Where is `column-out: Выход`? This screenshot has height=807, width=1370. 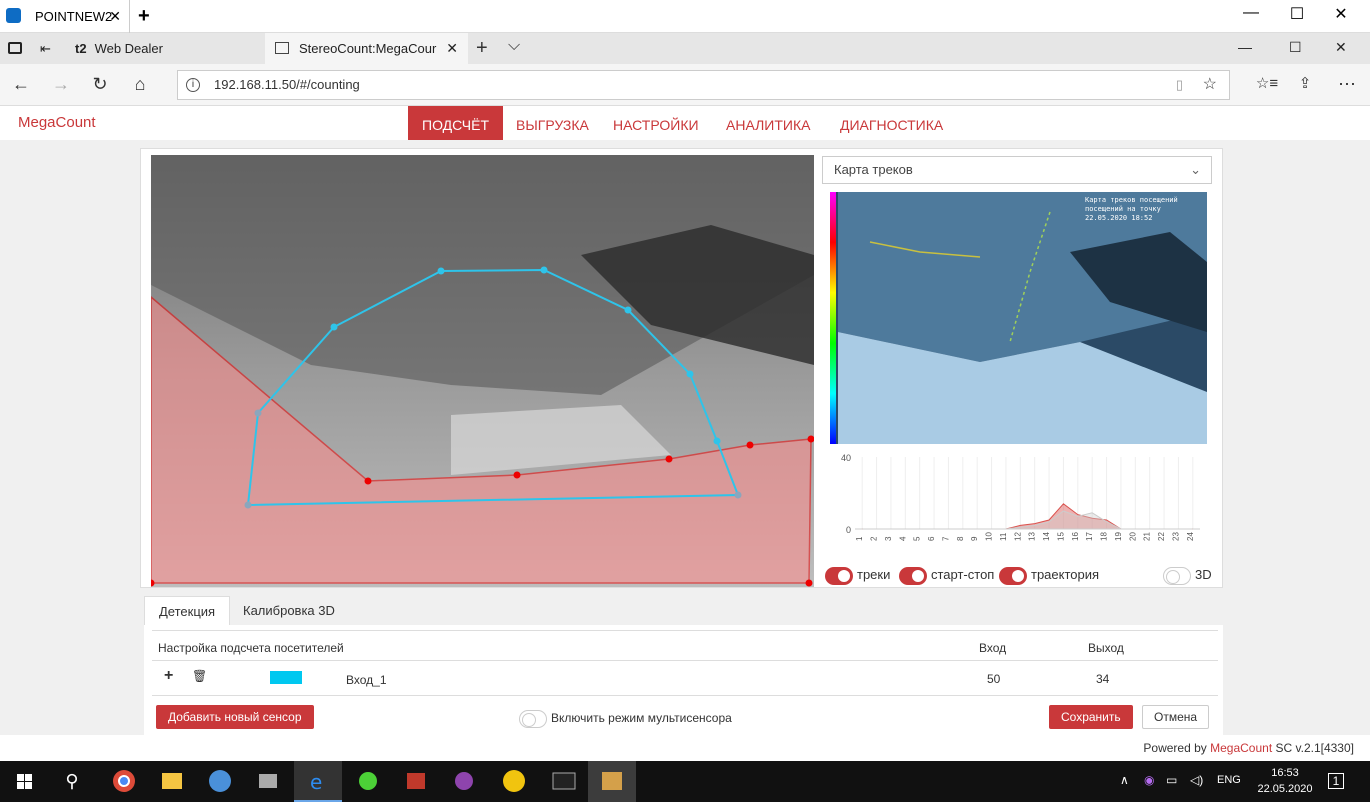
column-out: Выход is located at coordinates (1106, 648).